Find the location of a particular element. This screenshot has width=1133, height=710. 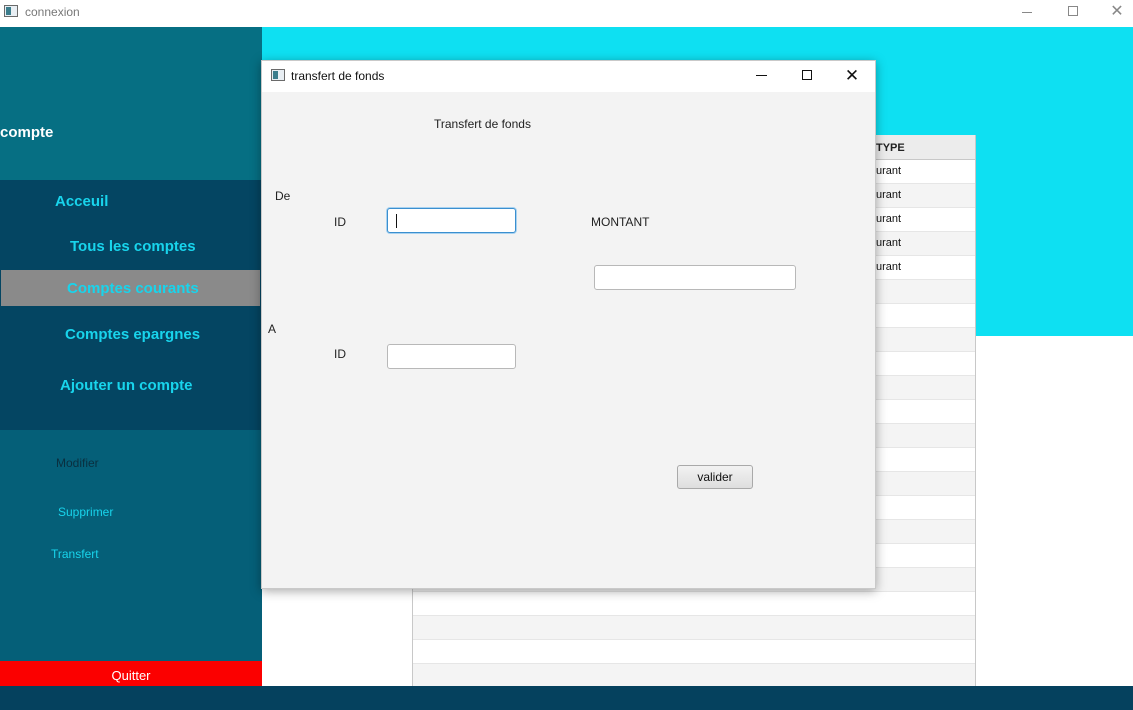

nav-item-comptes-epargnes: Comptes epargnes is located at coordinates (132, 334).